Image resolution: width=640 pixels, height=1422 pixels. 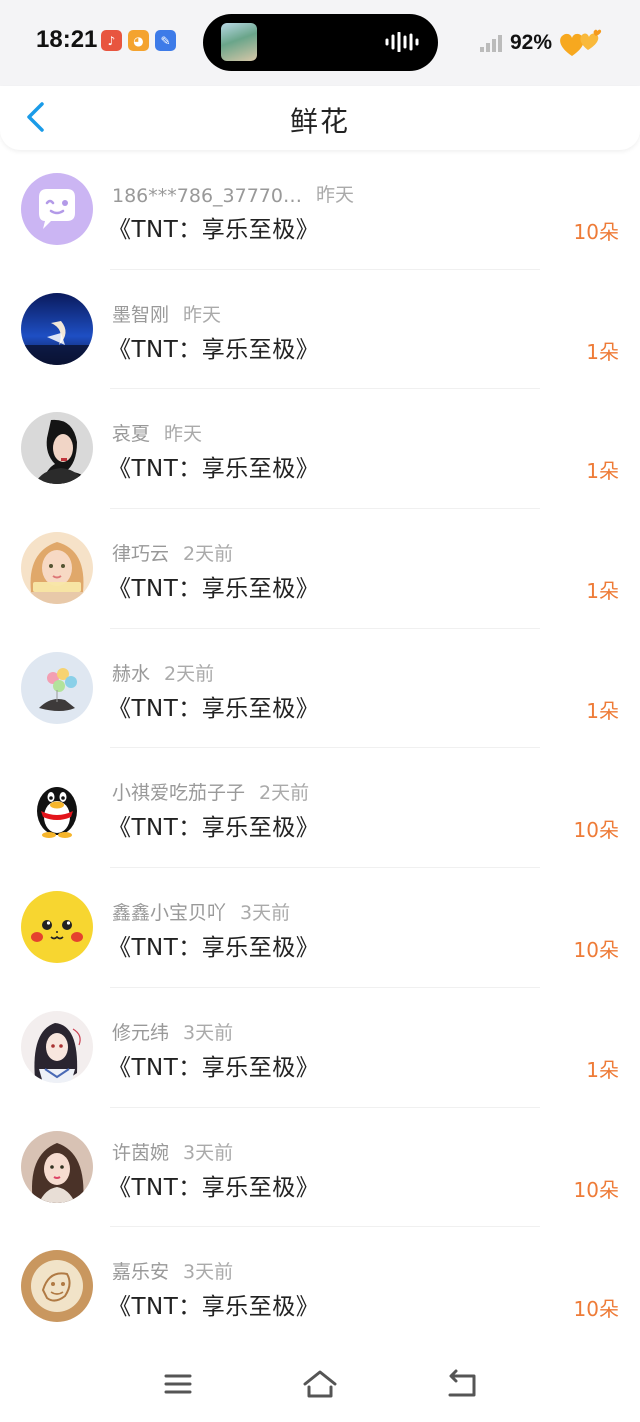 What do you see at coordinates (178, 1384) in the screenshot?
I see `menu-icon` at bounding box center [178, 1384].